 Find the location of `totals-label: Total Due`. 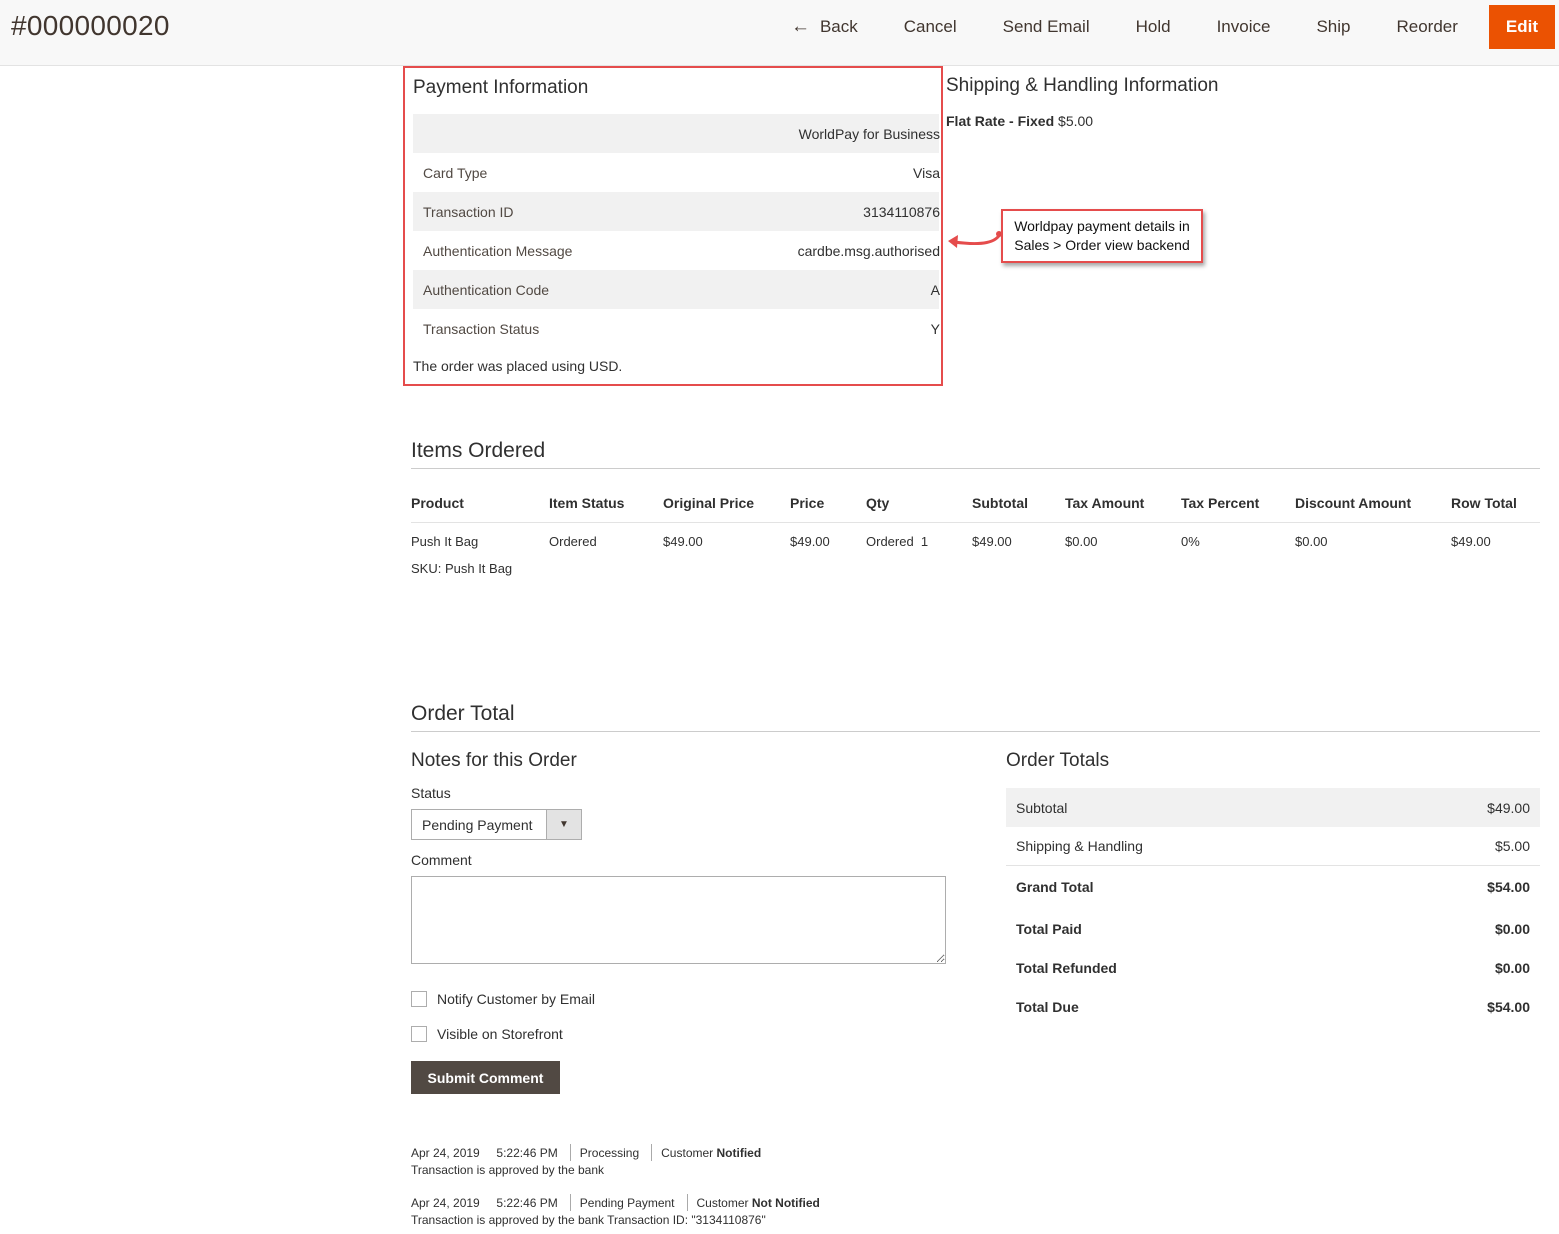

totals-label: Total Due is located at coordinates (1047, 1006).